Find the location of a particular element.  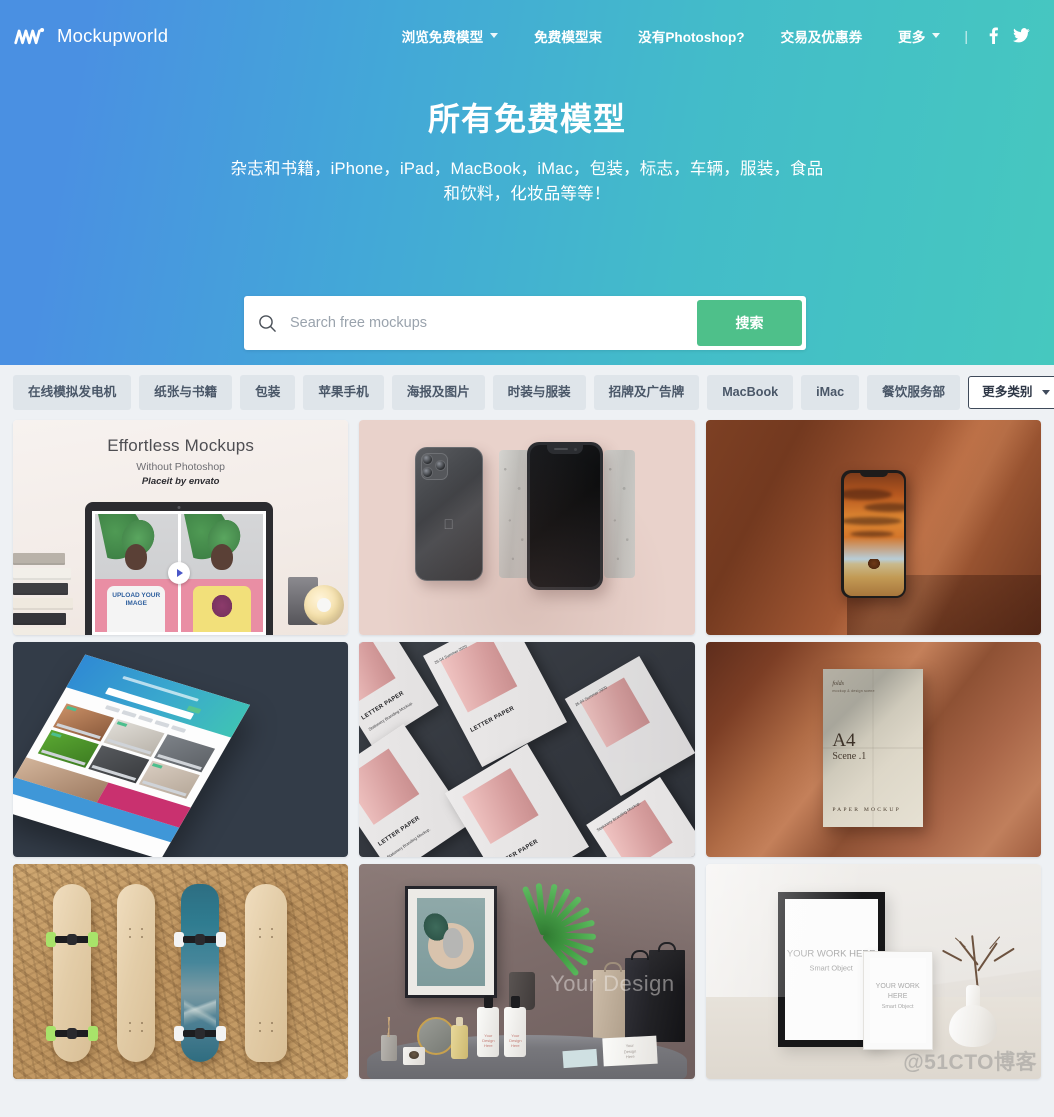

nav-label: 交易及优惠券 is located at coordinates (821, 37).